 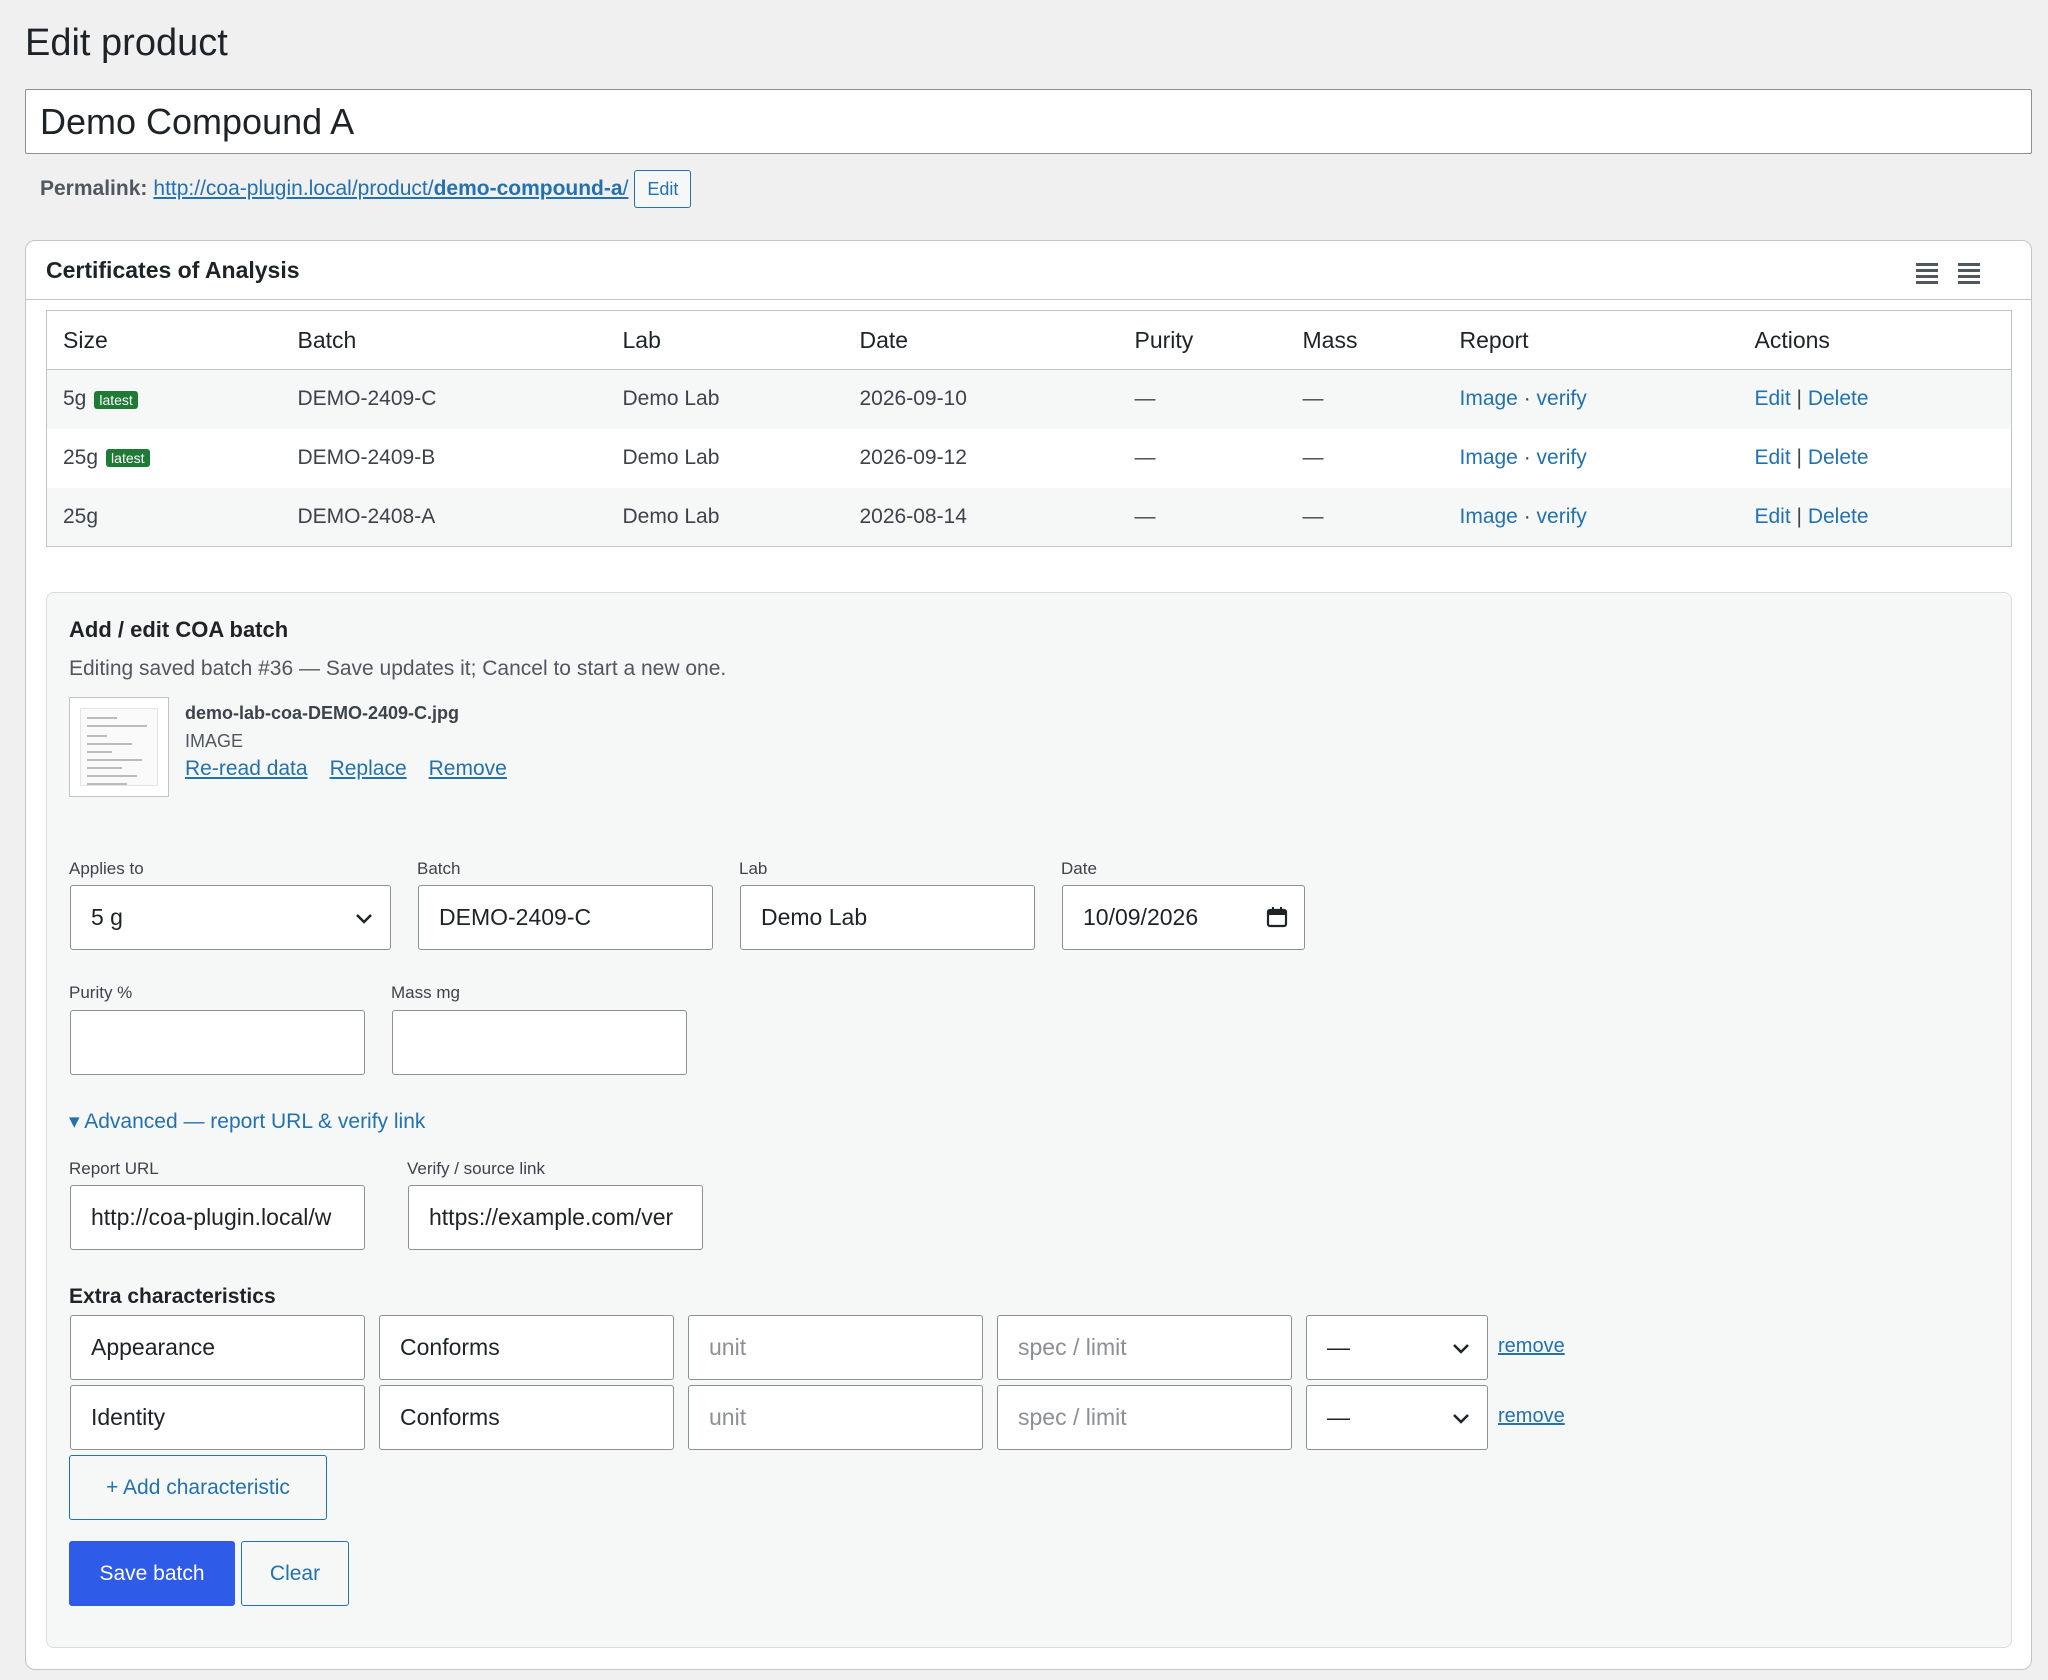 I want to click on characteristic-name-input: Identity, so click(x=217, y=1417).